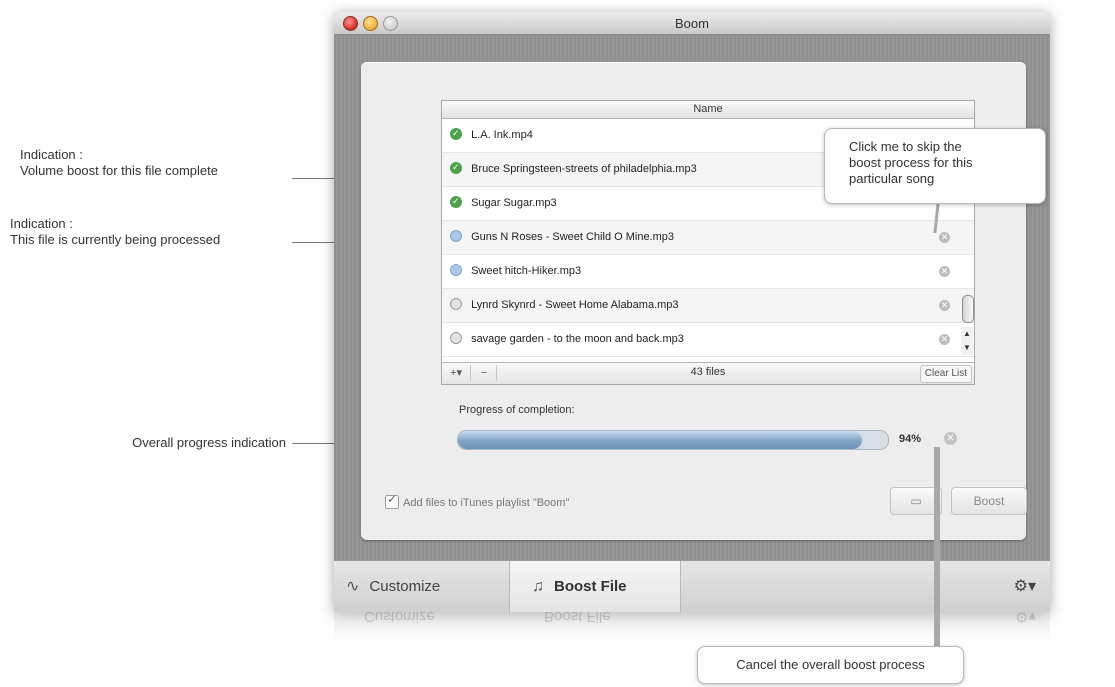 The width and height of the screenshot is (1115, 687). What do you see at coordinates (708, 110) in the screenshot?
I see `column-header-name: Name` at bounding box center [708, 110].